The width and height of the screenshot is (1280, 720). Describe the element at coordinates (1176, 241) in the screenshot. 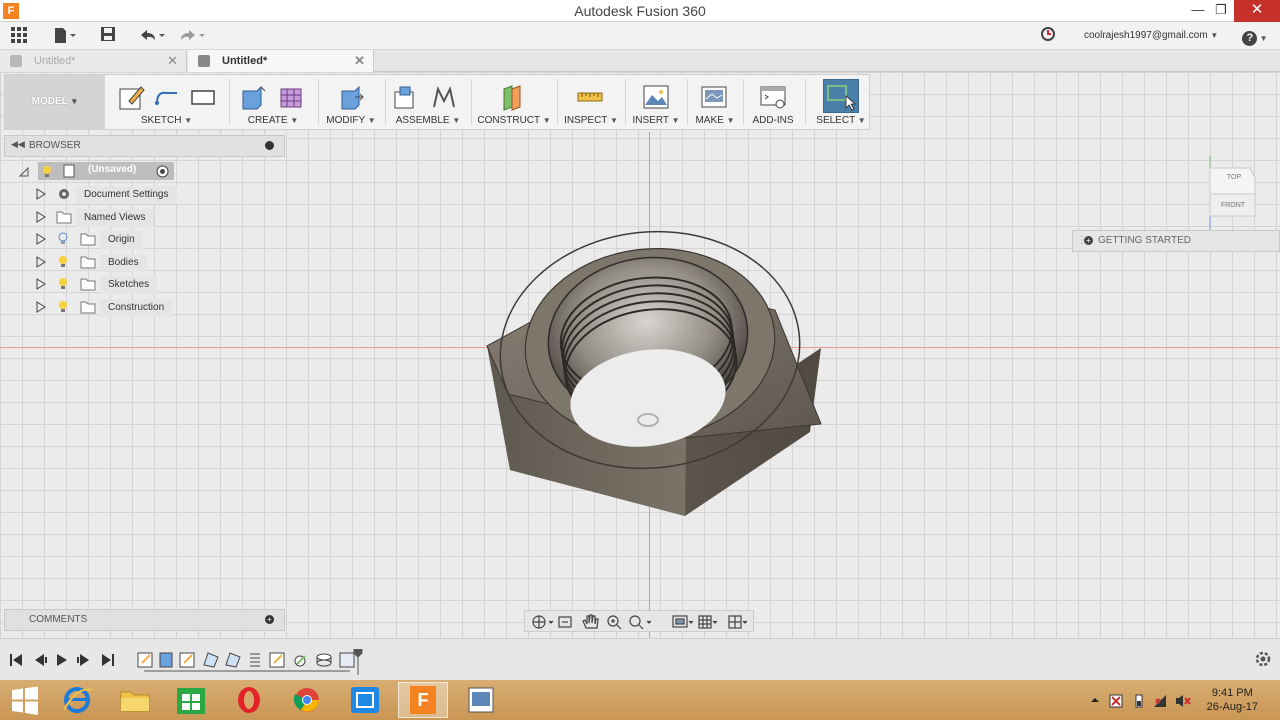

I see `getting-started-panel: ⋮ + GETTING STARTED` at that location.